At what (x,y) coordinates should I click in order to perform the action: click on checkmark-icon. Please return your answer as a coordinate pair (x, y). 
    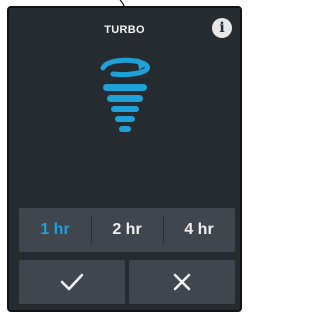
    Looking at the image, I should click on (72, 282).